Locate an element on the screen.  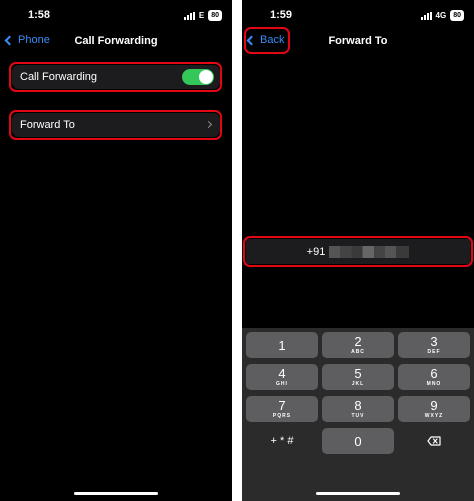
key-4: 4 GHI is located at coordinates (282, 377).